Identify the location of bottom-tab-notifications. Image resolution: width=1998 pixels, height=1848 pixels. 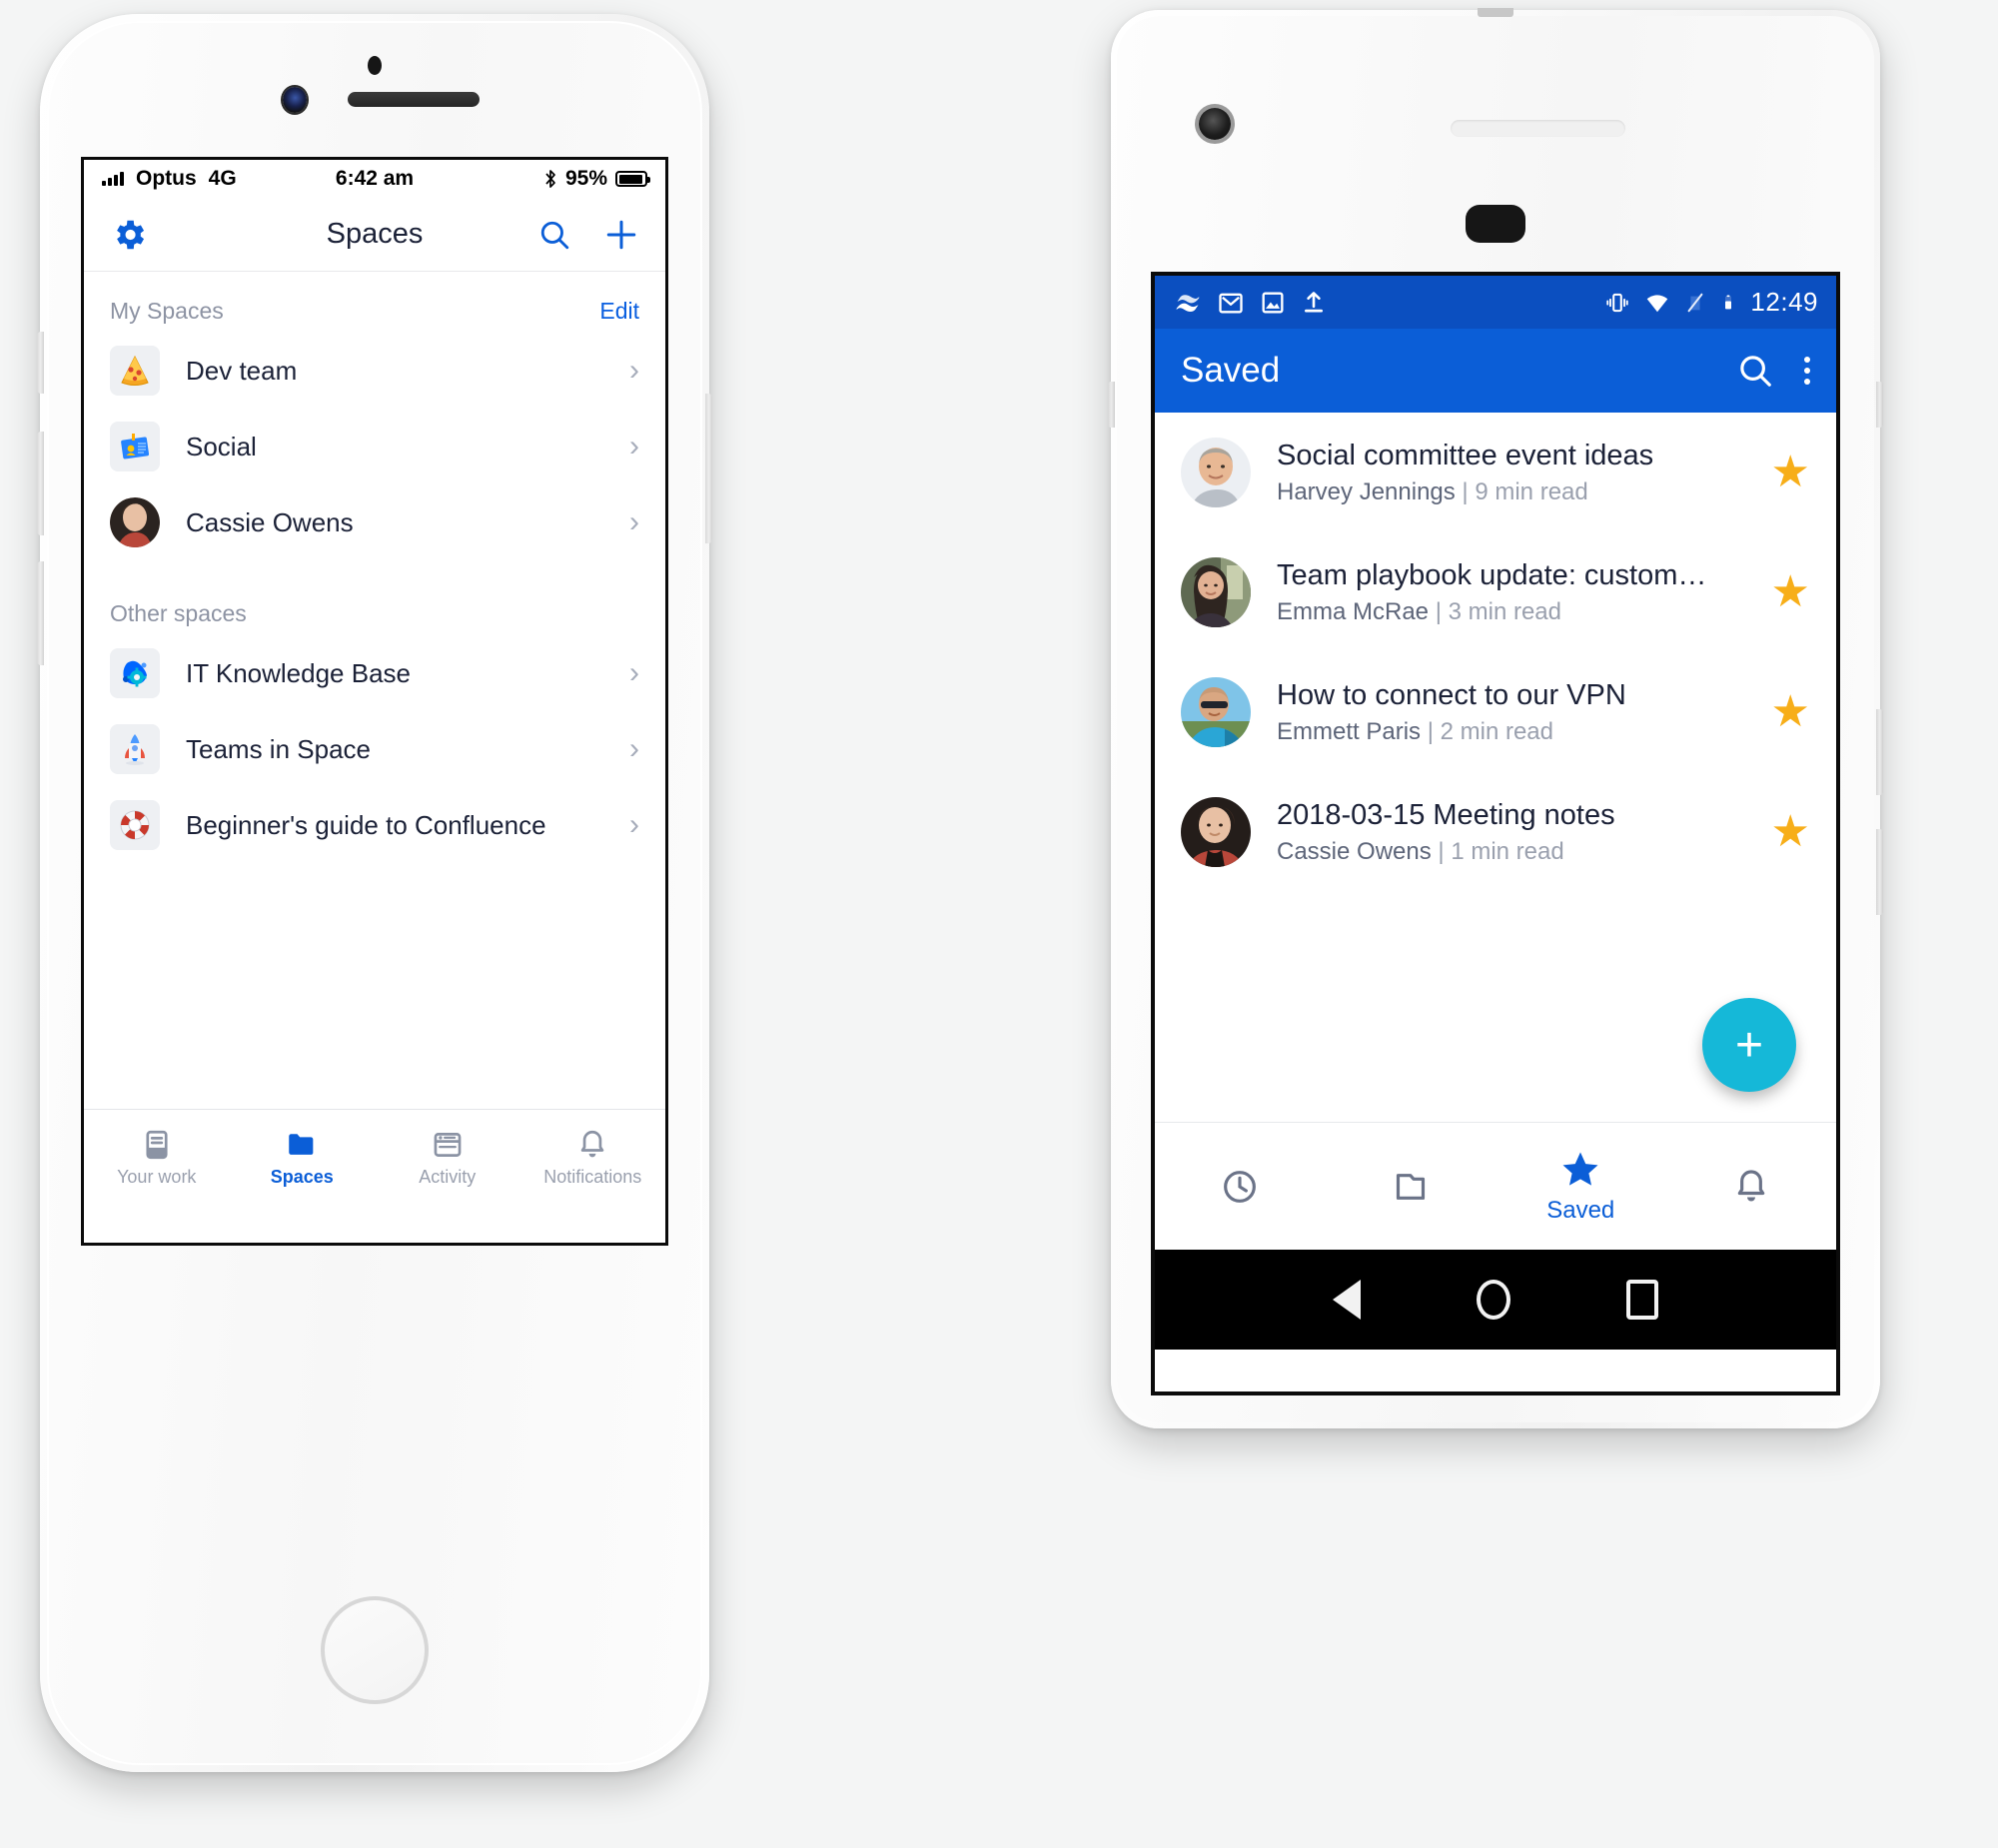
(1752, 1186).